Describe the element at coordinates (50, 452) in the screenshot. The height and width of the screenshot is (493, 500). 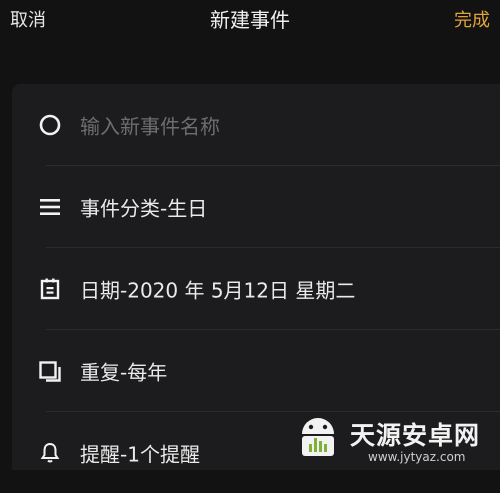
I see `bell-icon` at that location.